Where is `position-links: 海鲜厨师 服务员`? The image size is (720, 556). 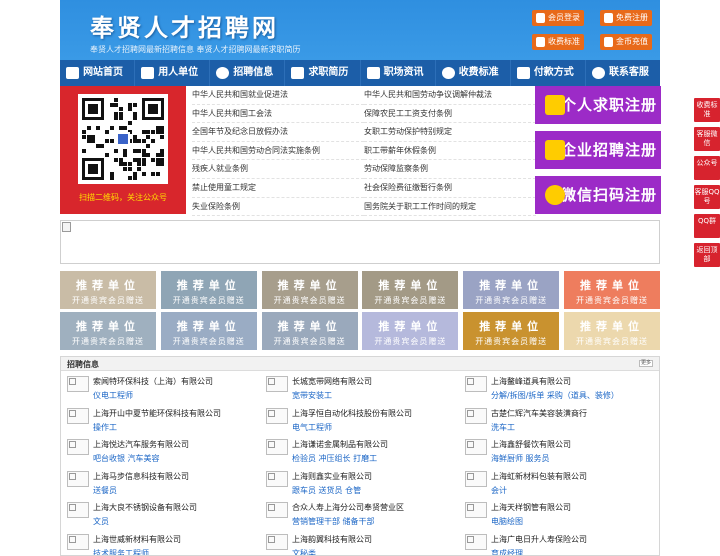
position-links: 海鲜厨师 服务员 is located at coordinates (574, 458).